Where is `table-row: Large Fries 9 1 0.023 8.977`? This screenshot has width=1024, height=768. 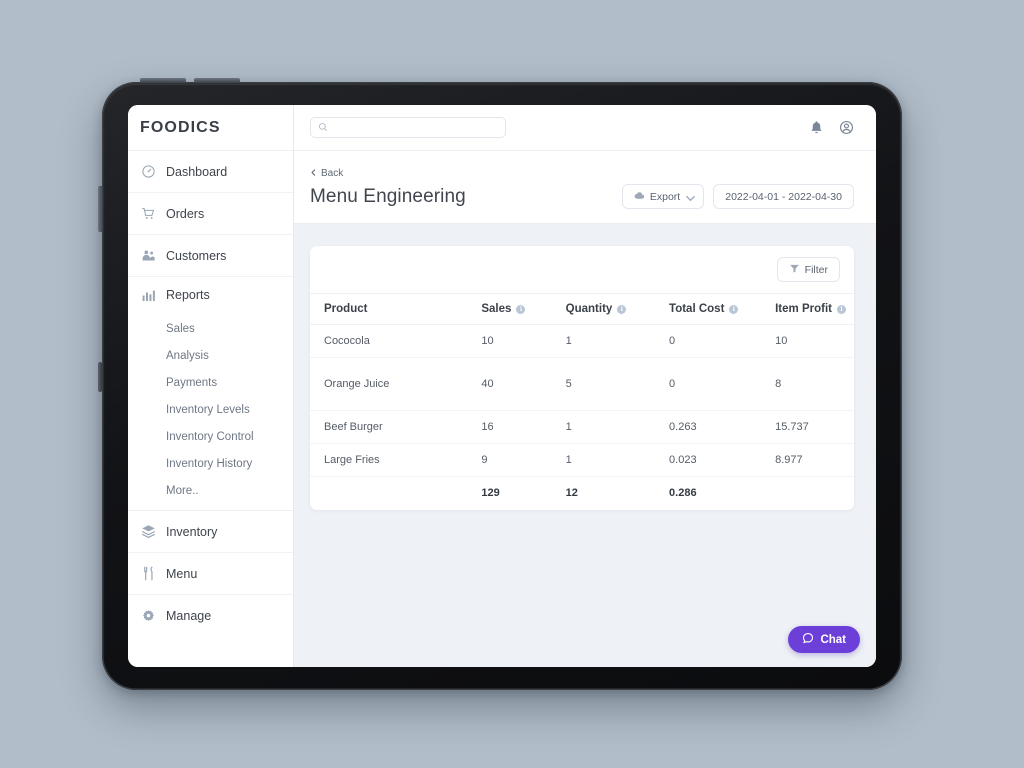 table-row: Large Fries 9 1 0.023 8.977 is located at coordinates (582, 460).